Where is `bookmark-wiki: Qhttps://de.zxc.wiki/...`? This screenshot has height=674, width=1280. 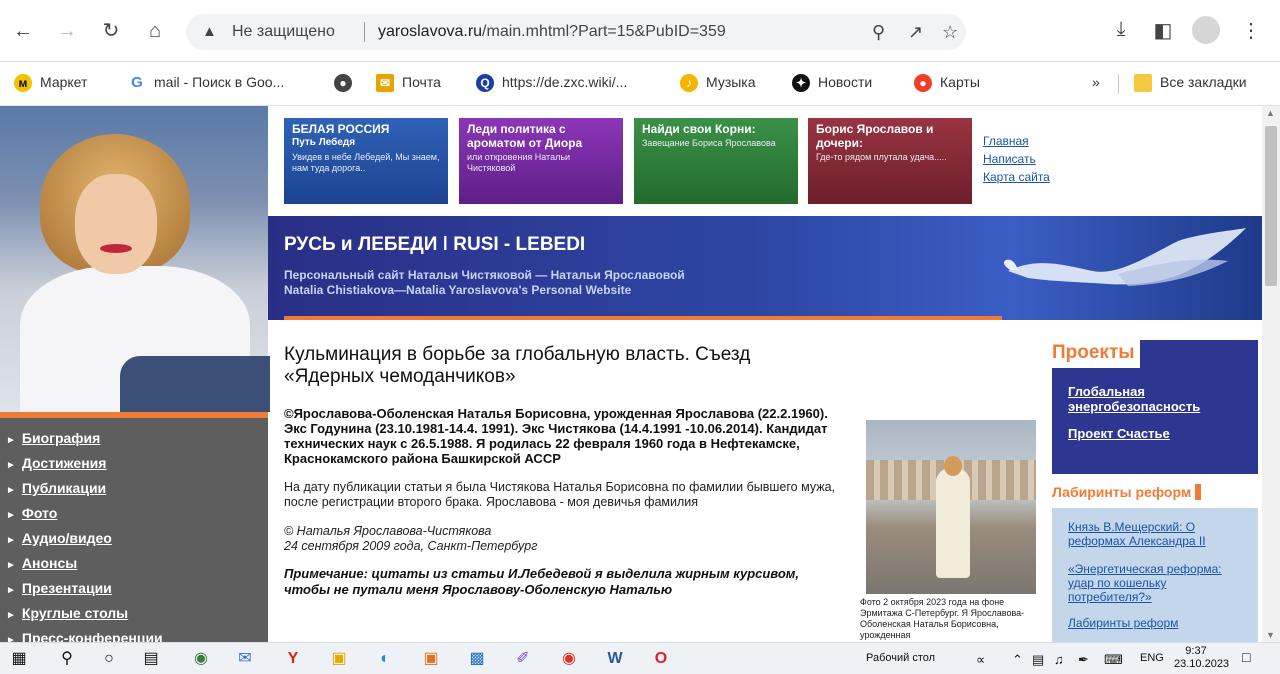
bookmark-wiki: Qhttps://de.zxc.wiki/... is located at coordinates (551, 83).